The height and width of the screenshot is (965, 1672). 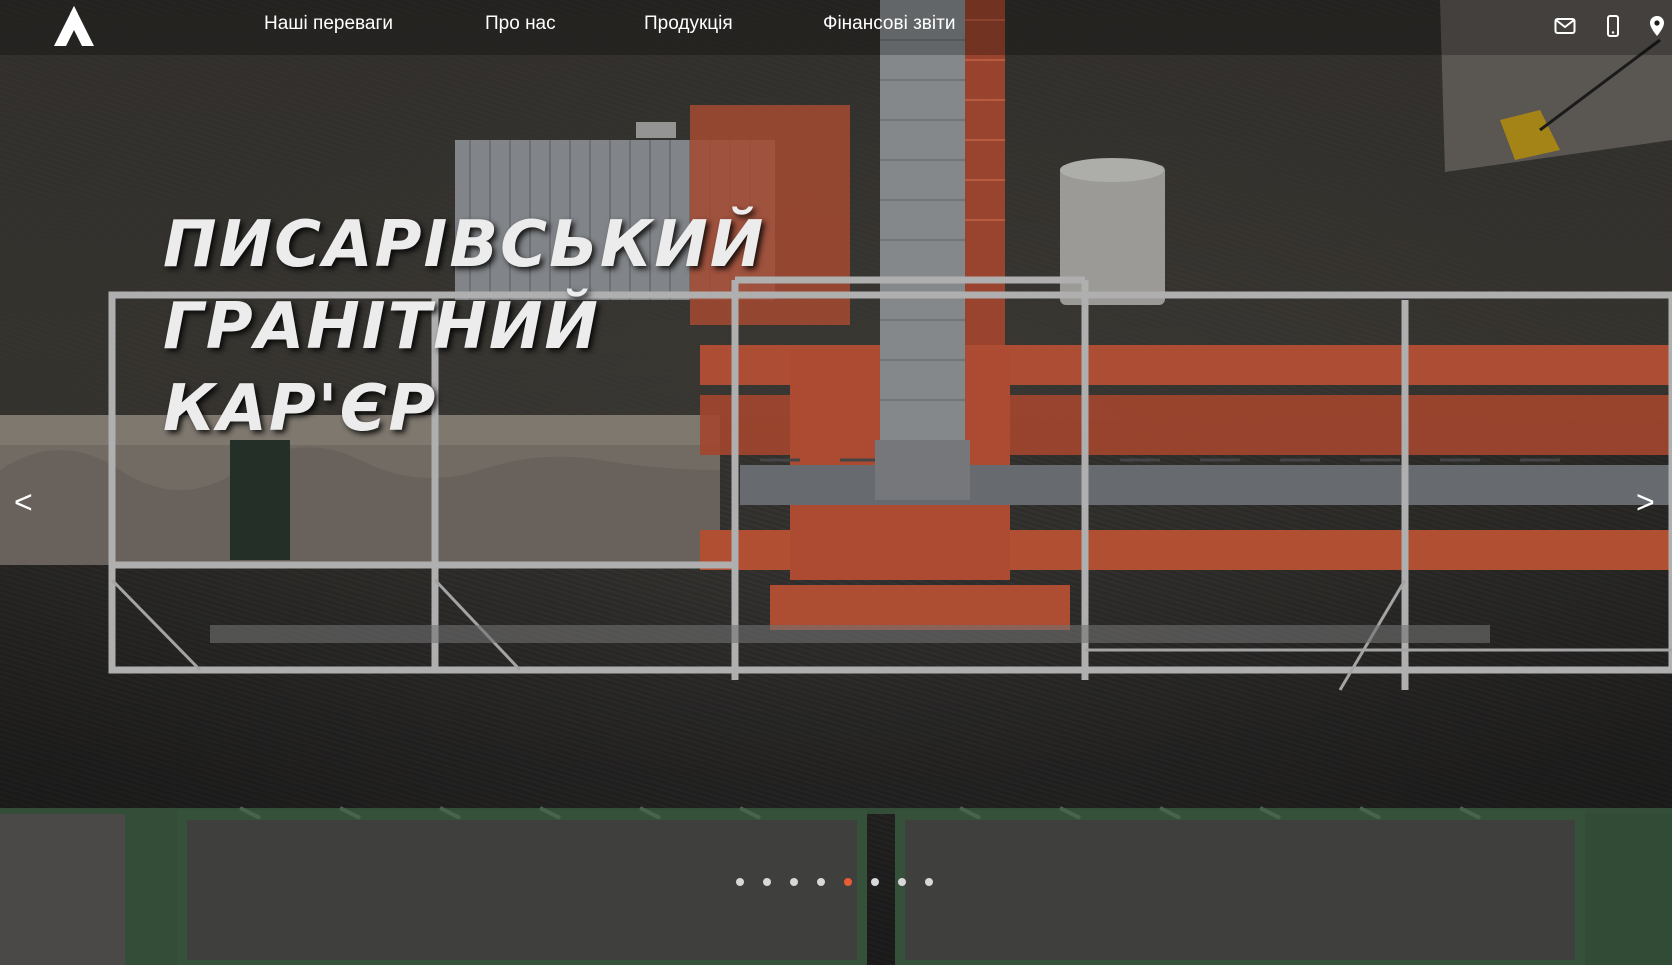 I want to click on hero-title-line-1: ПИСАРІВСЬКИЙ, so click(x=464, y=245).